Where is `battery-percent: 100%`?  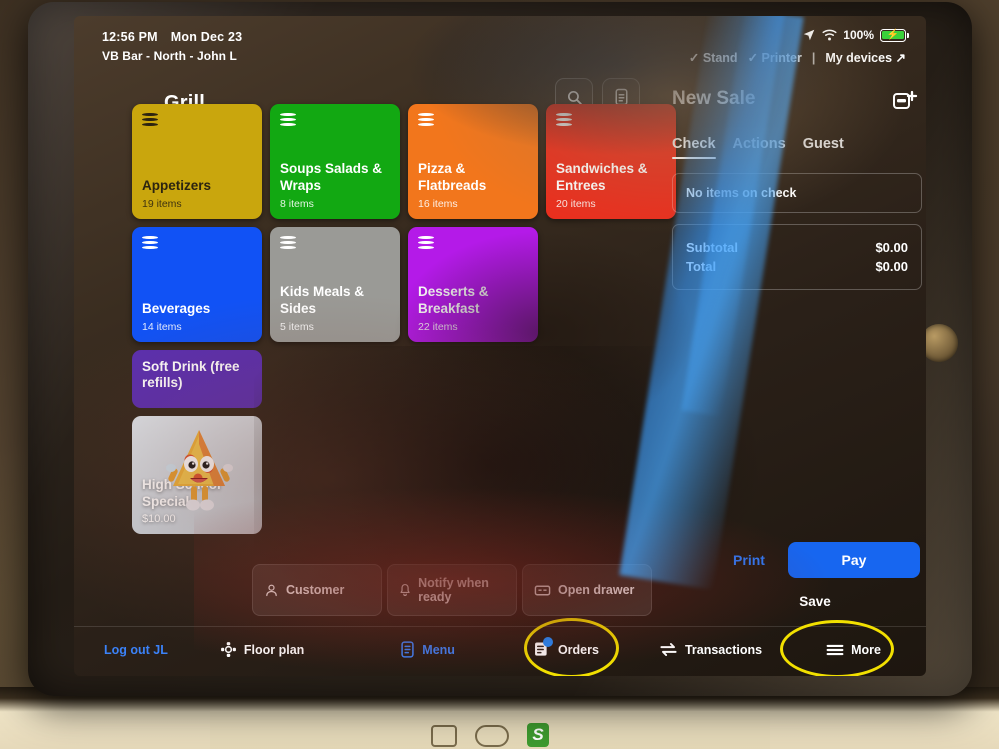
battery-percent: 100% is located at coordinates (858, 35).